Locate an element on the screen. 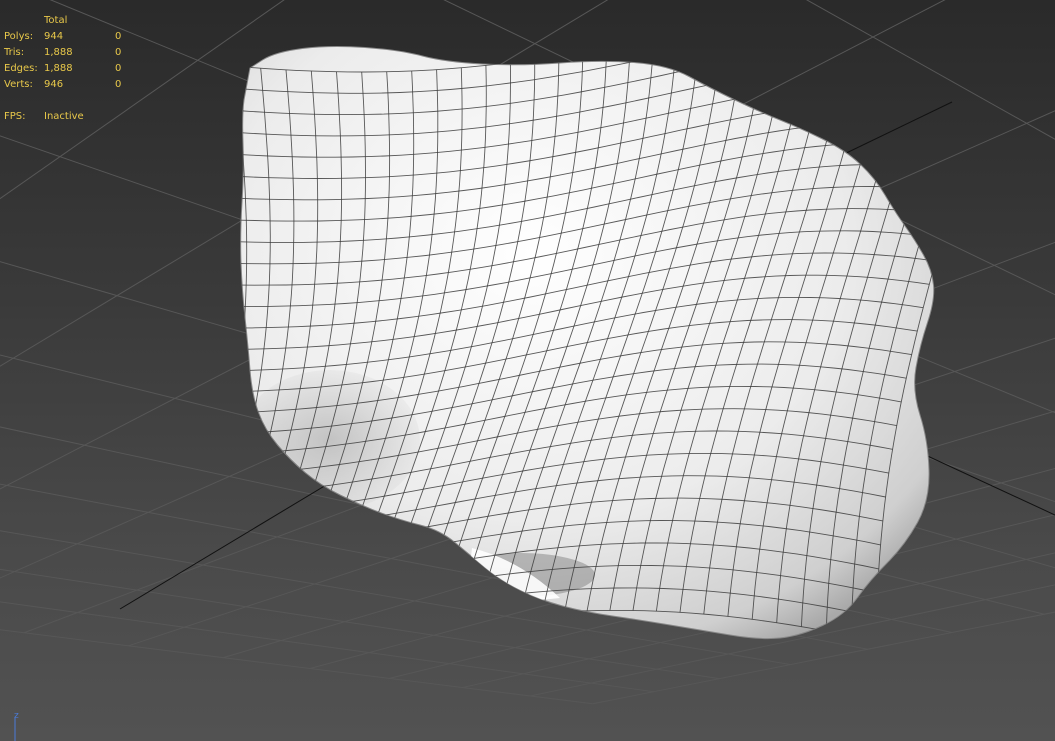 Image resolution: width=1055 pixels, height=741 pixels. stats-total: 944 is located at coordinates (54, 36).